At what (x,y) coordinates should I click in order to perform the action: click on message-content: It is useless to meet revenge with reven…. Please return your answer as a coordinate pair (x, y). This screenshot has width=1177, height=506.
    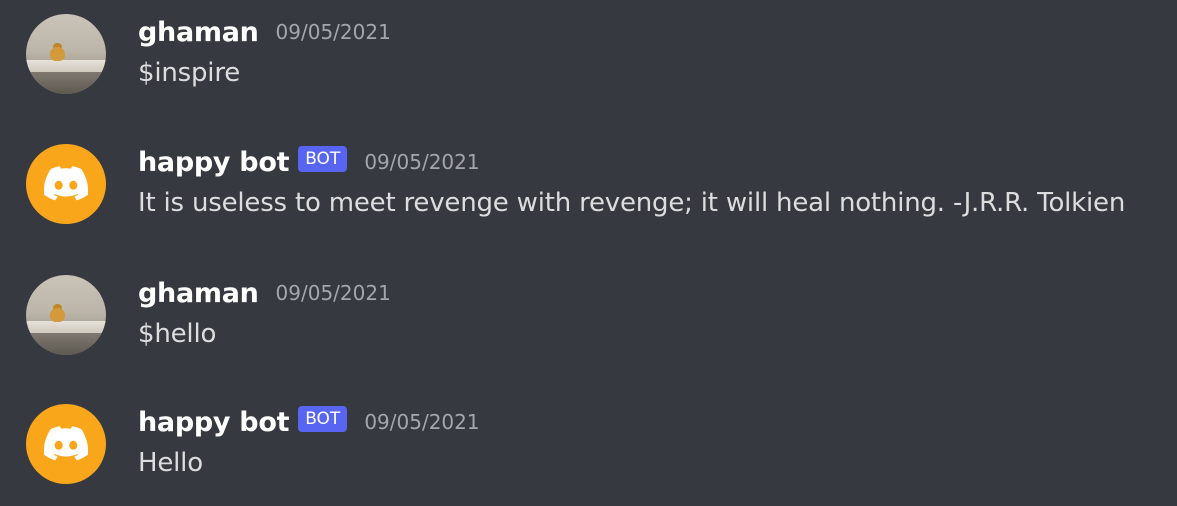
    Looking at the image, I should click on (632, 203).